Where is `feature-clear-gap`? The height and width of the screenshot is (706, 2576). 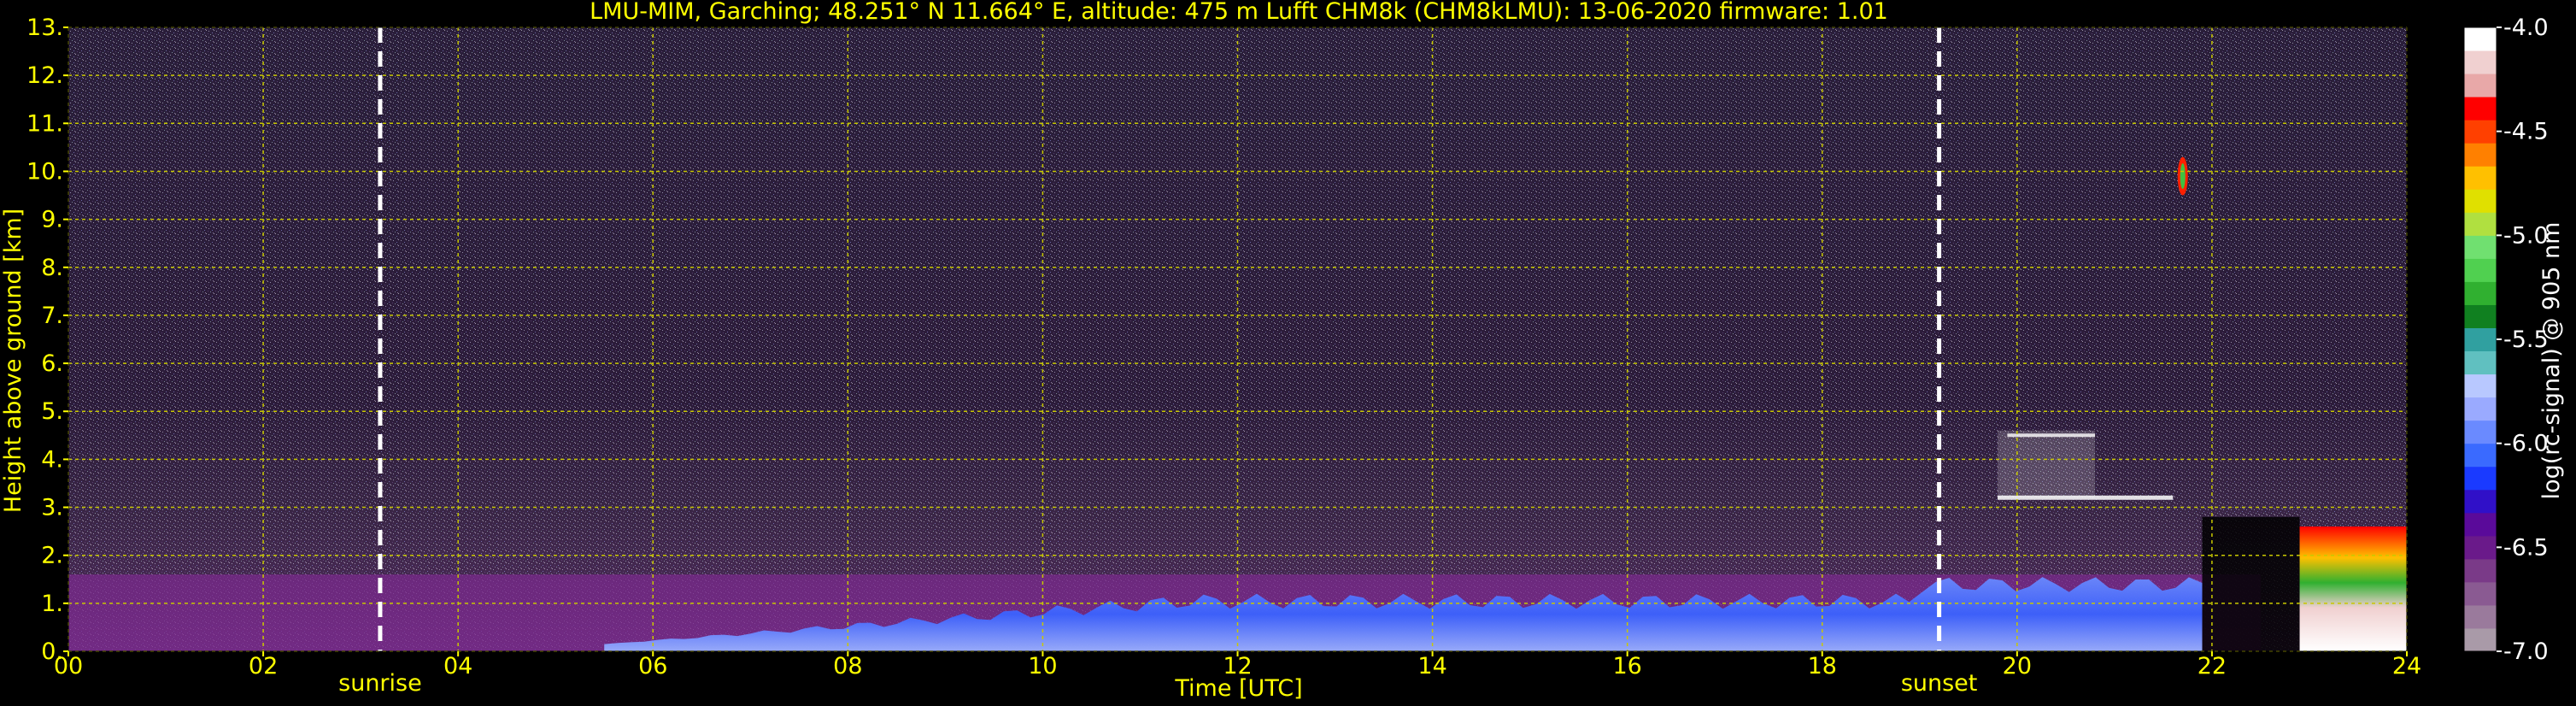 feature-clear-gap is located at coordinates (2251, 583).